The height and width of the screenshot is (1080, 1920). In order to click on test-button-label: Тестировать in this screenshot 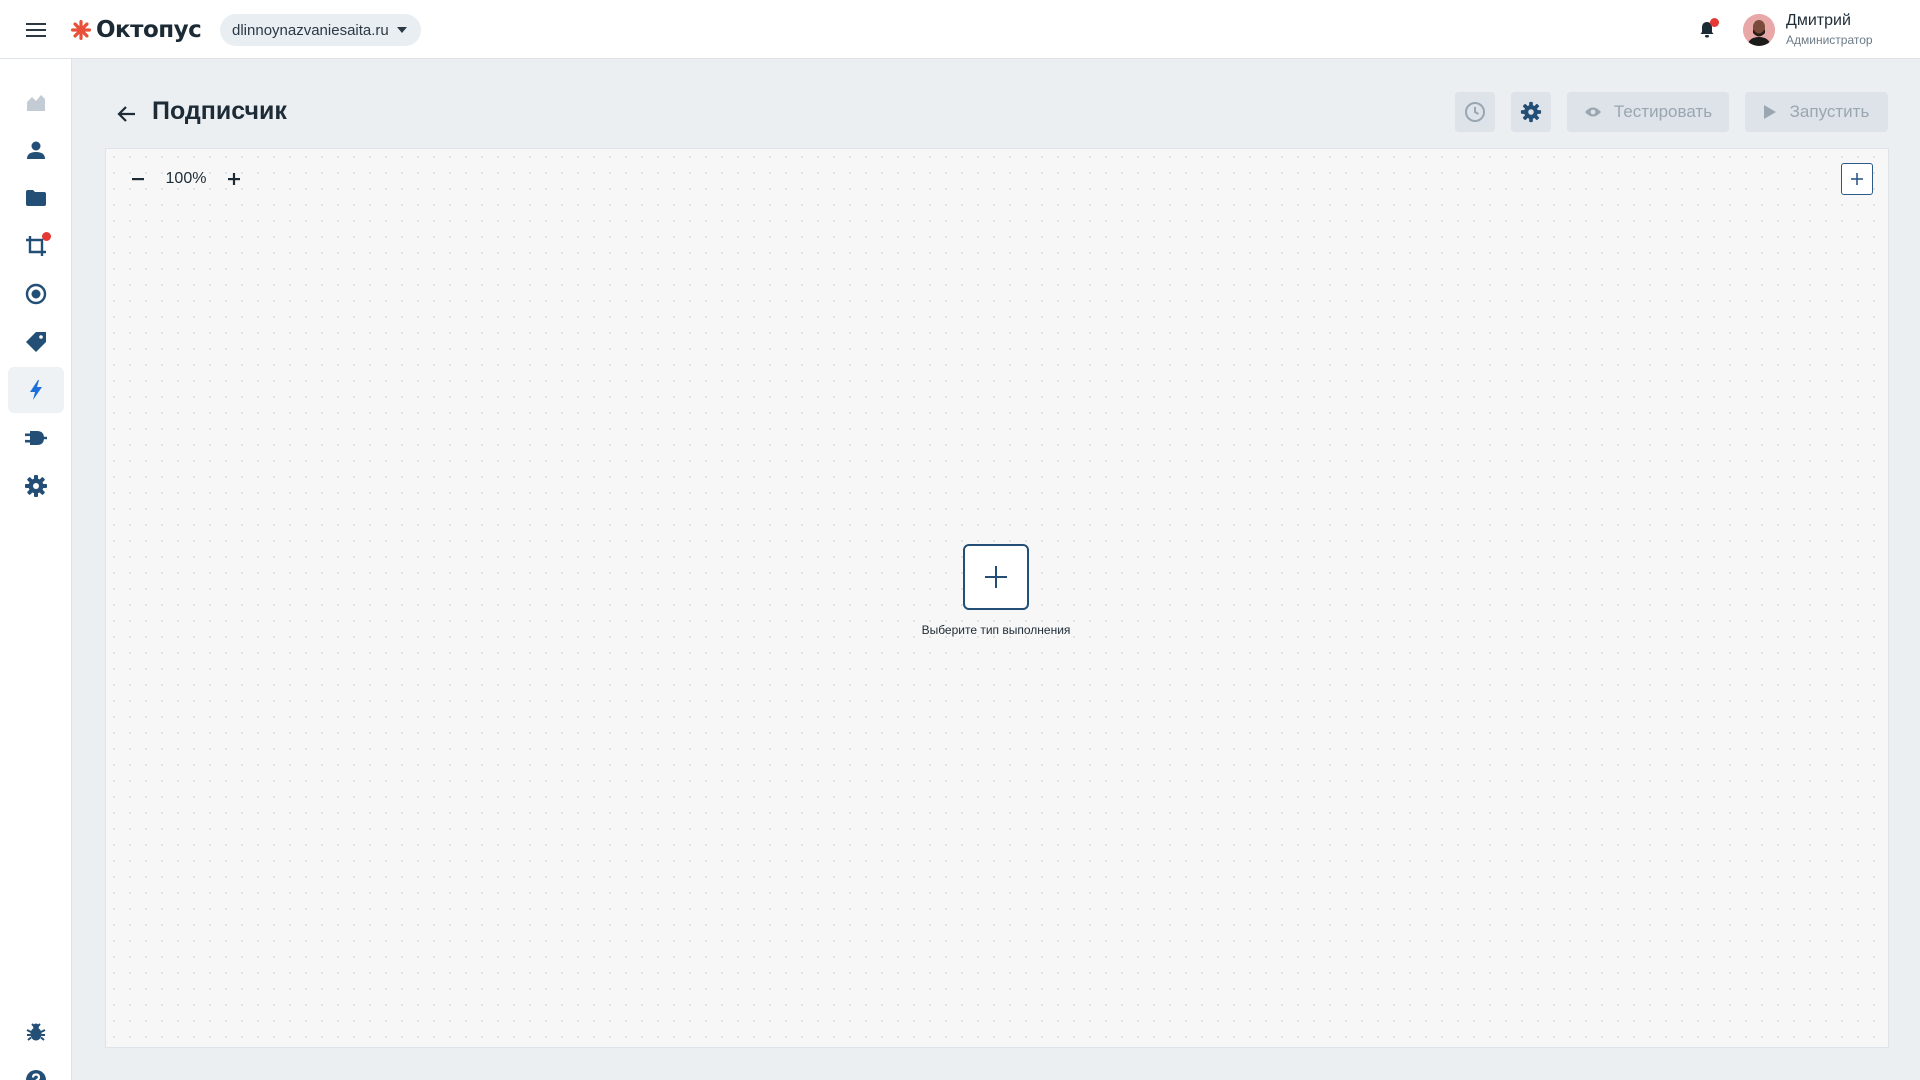, I will do `click(1663, 111)`.